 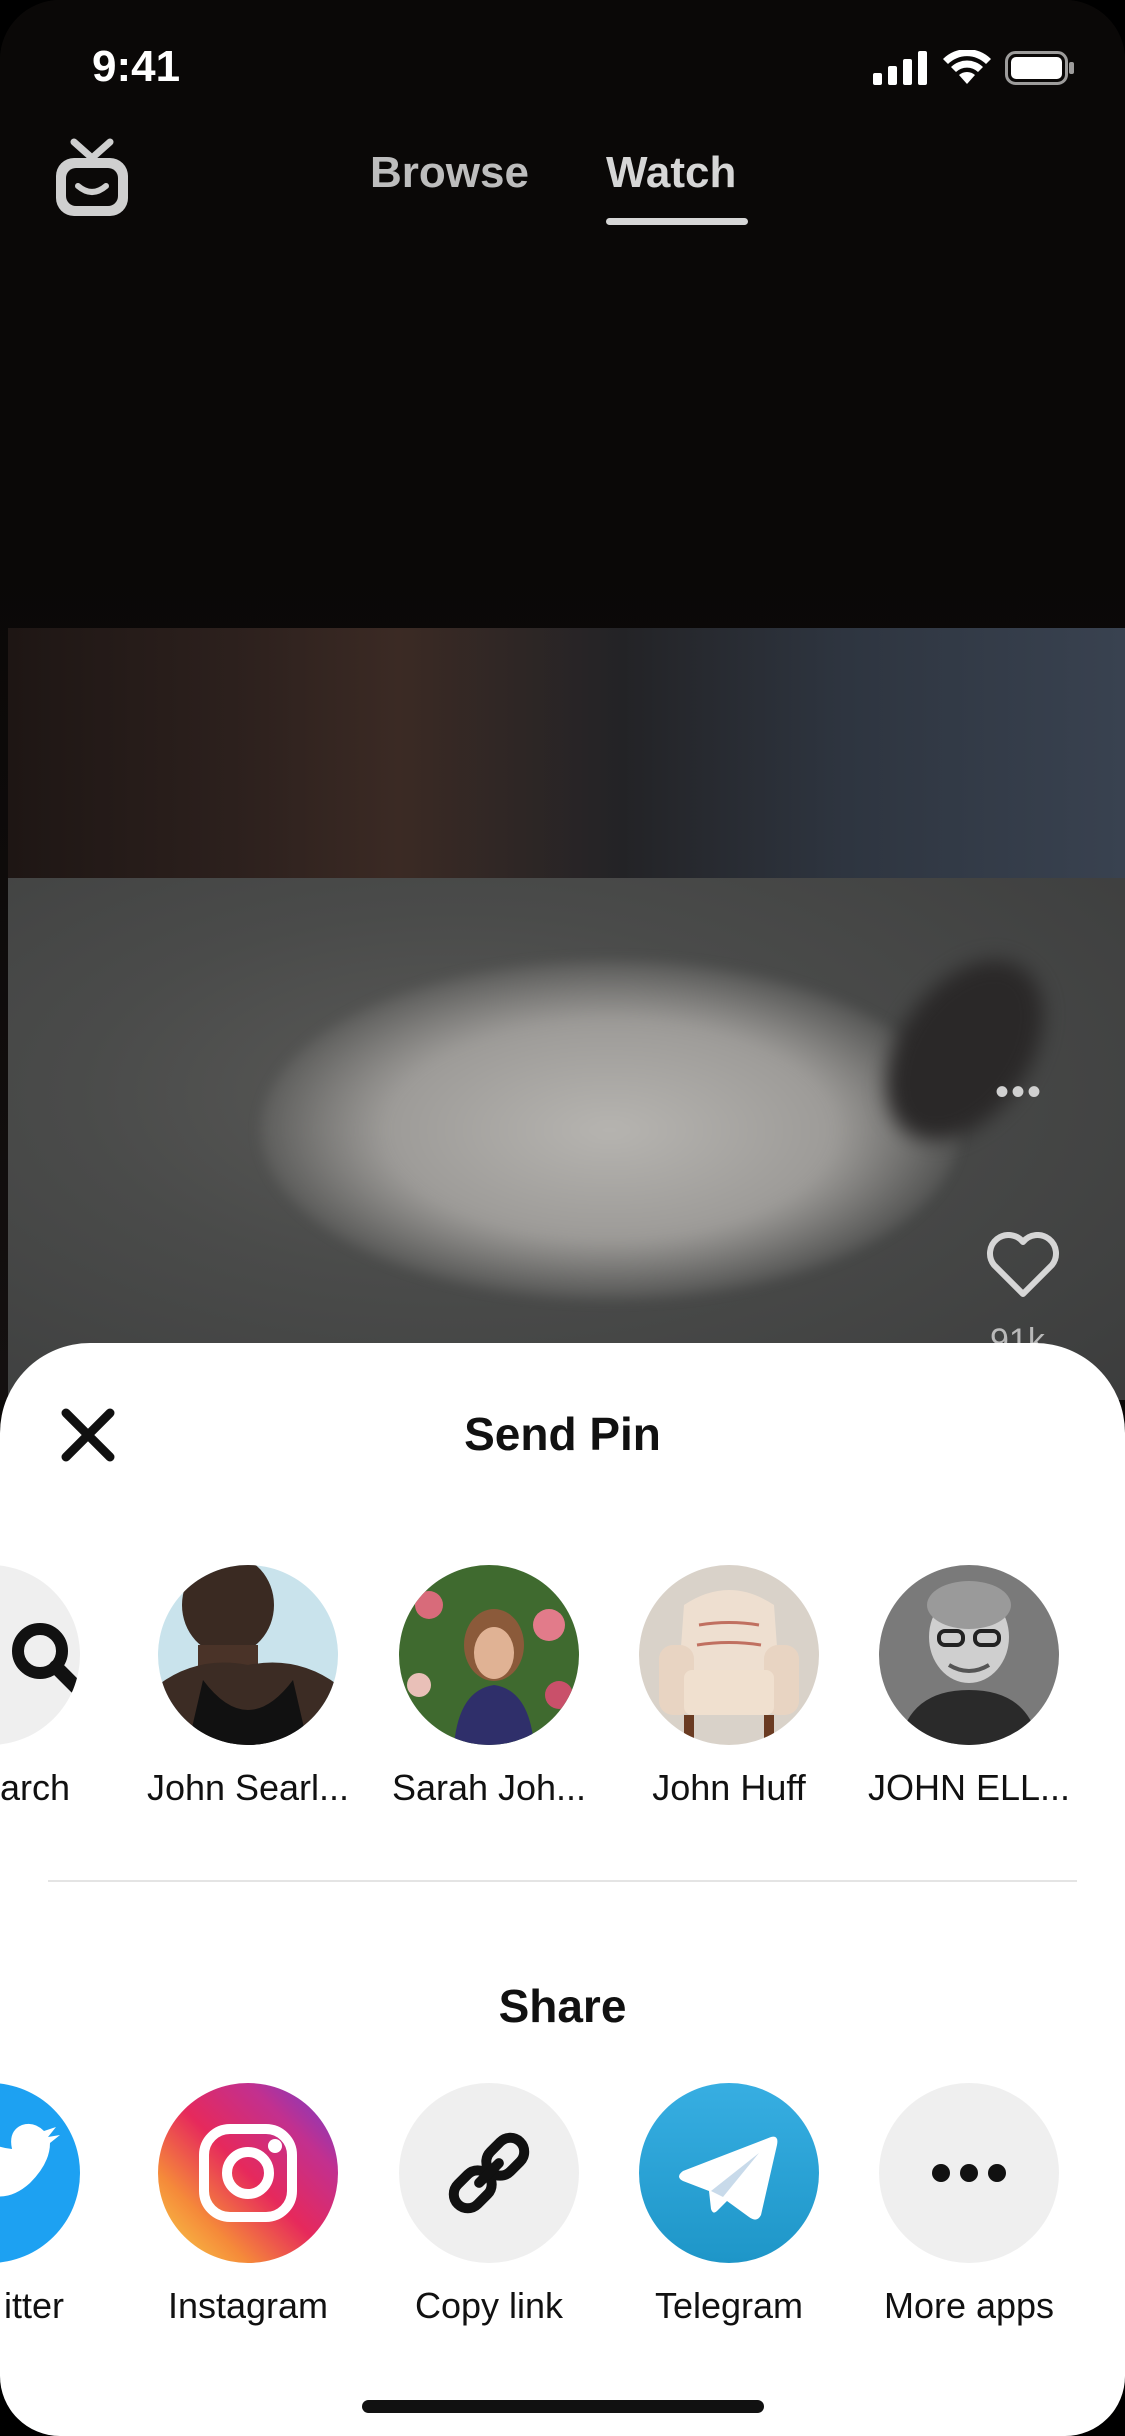 What do you see at coordinates (729, 2305) in the screenshot?
I see `app-label: Telegram` at bounding box center [729, 2305].